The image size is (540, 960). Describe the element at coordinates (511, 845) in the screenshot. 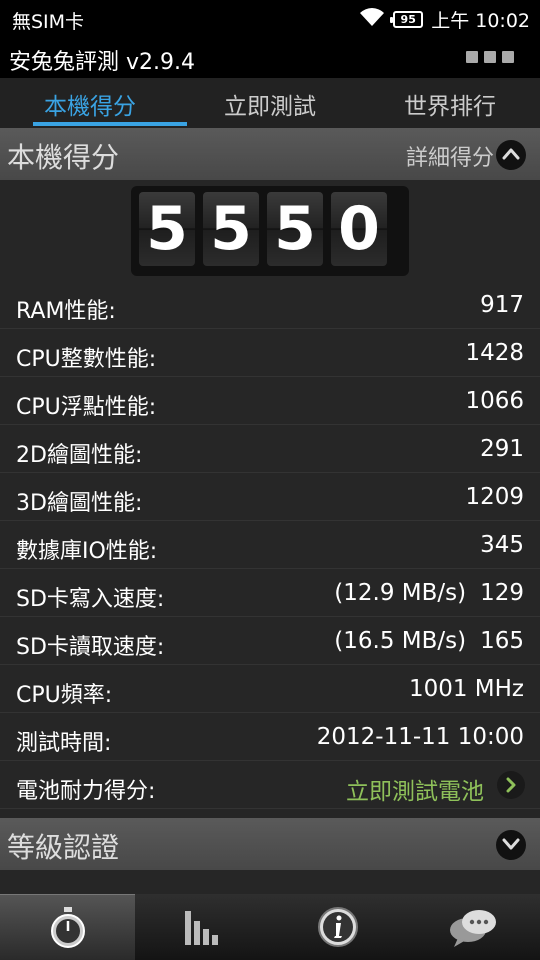

I see `chevron-down-icon` at that location.